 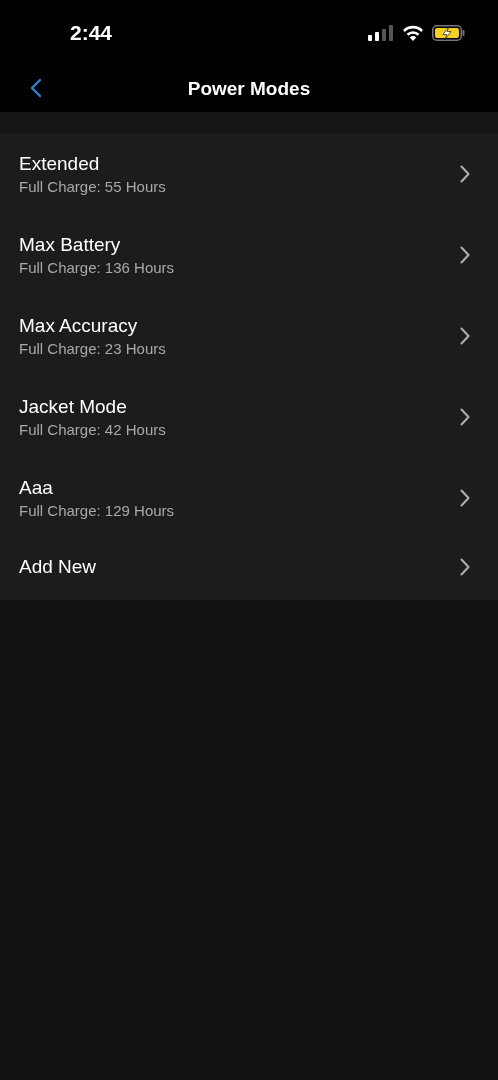 I want to click on power-mode-row: Jacket Mode Full Charge: 42 Hours, so click(x=249, y=416).